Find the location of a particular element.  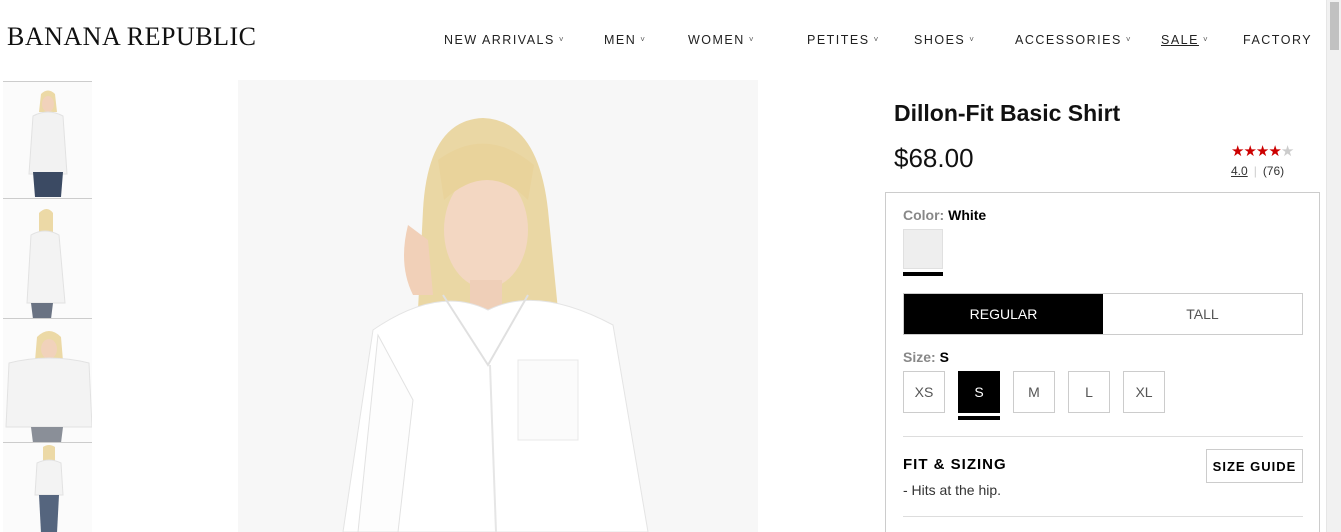

rating-value: 4.0 is located at coordinates (1239, 171).